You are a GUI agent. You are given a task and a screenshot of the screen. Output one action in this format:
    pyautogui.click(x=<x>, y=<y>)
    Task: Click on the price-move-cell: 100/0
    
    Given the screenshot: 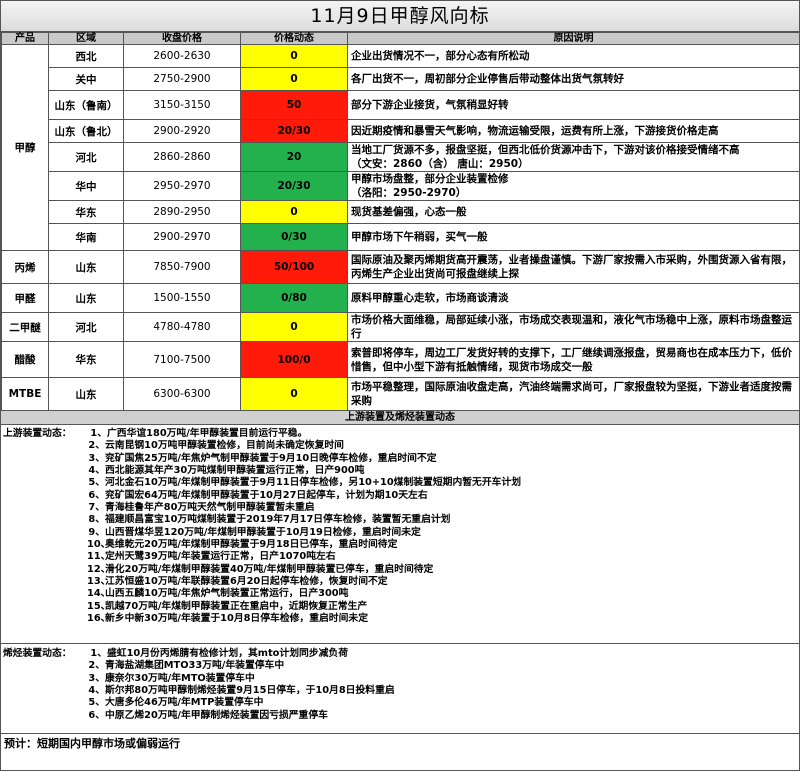 What is the action you would take?
    pyautogui.click(x=294, y=359)
    